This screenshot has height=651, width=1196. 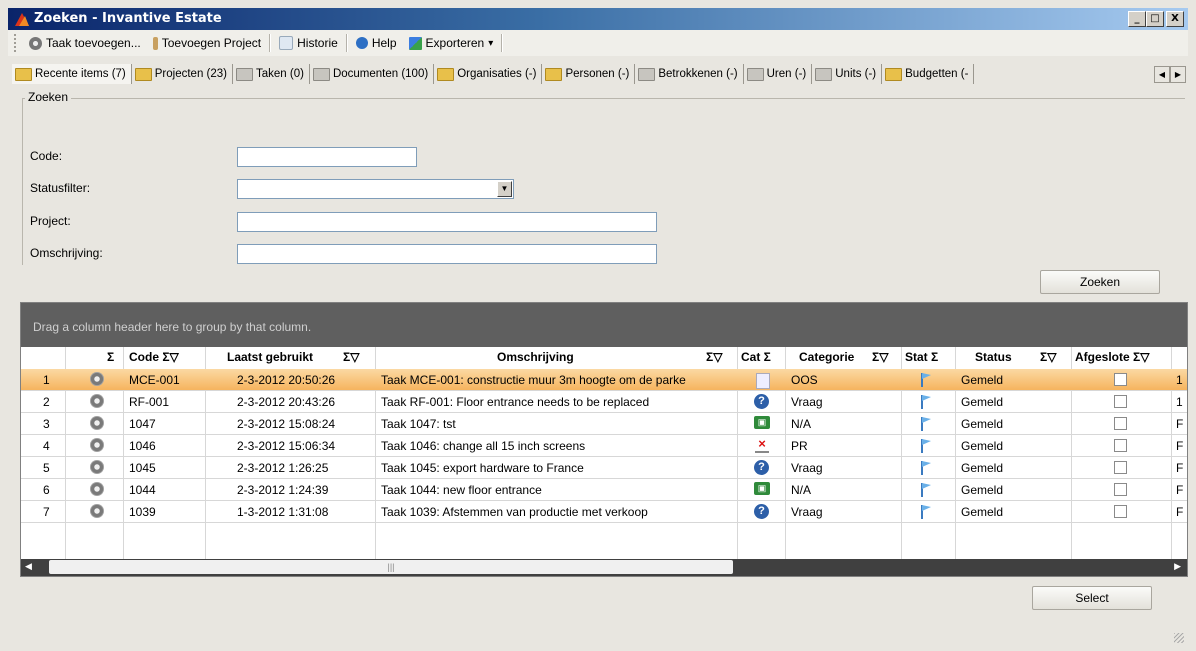 I want to click on title-bar: Zoeken - Invantive Estate _ □ X, so click(x=598, y=19).